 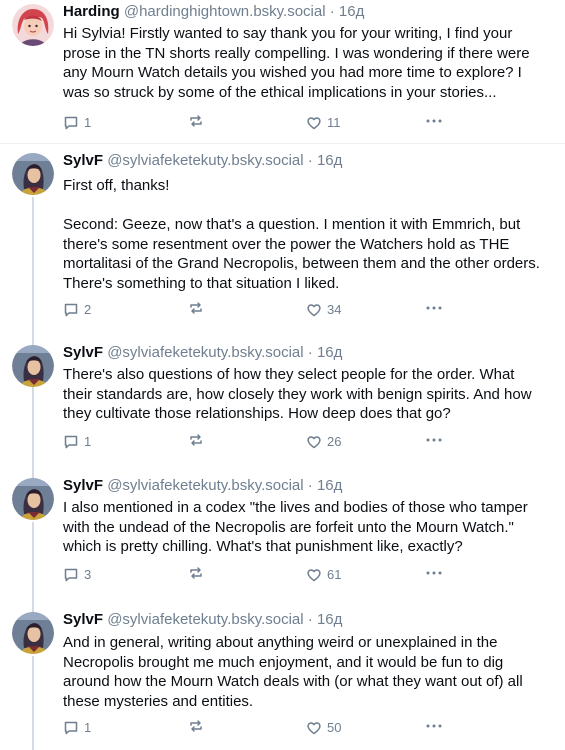 I want to click on like-button: 11, so click(x=323, y=123).